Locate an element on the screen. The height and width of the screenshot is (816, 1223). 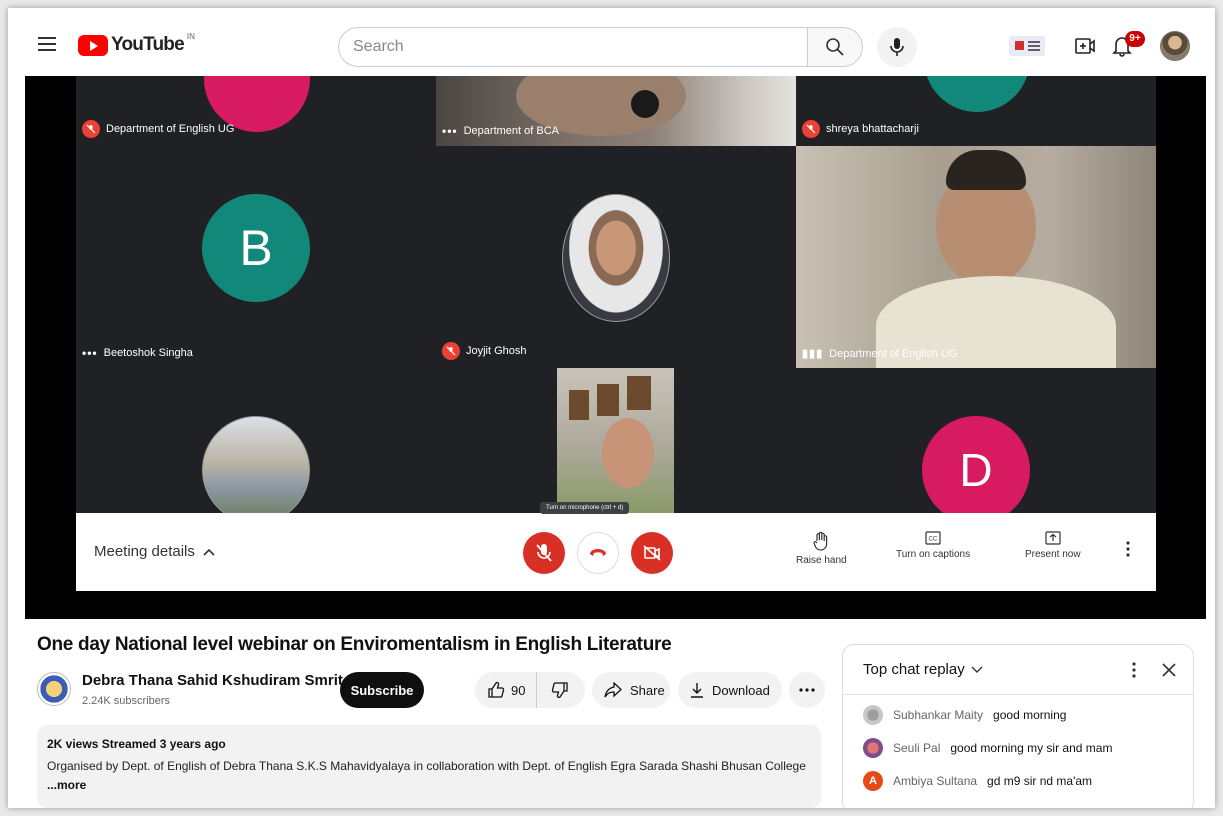
present-now-button: Present now is located at coordinates (1053, 545).